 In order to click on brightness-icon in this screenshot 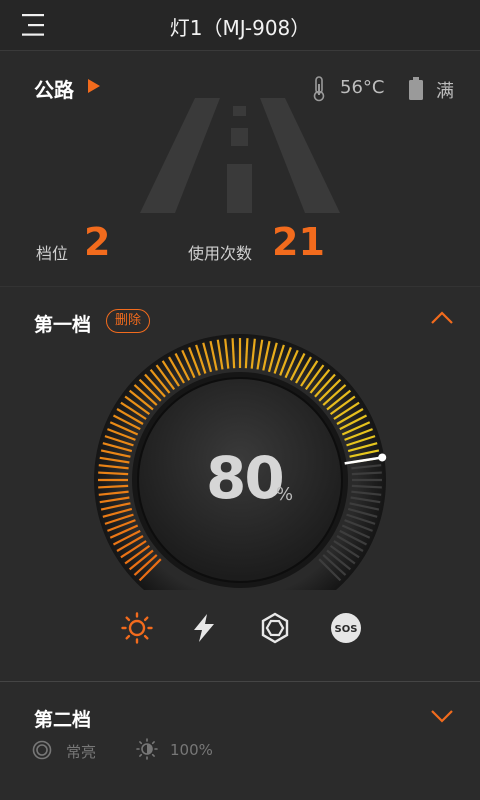, I will do `click(147, 749)`.